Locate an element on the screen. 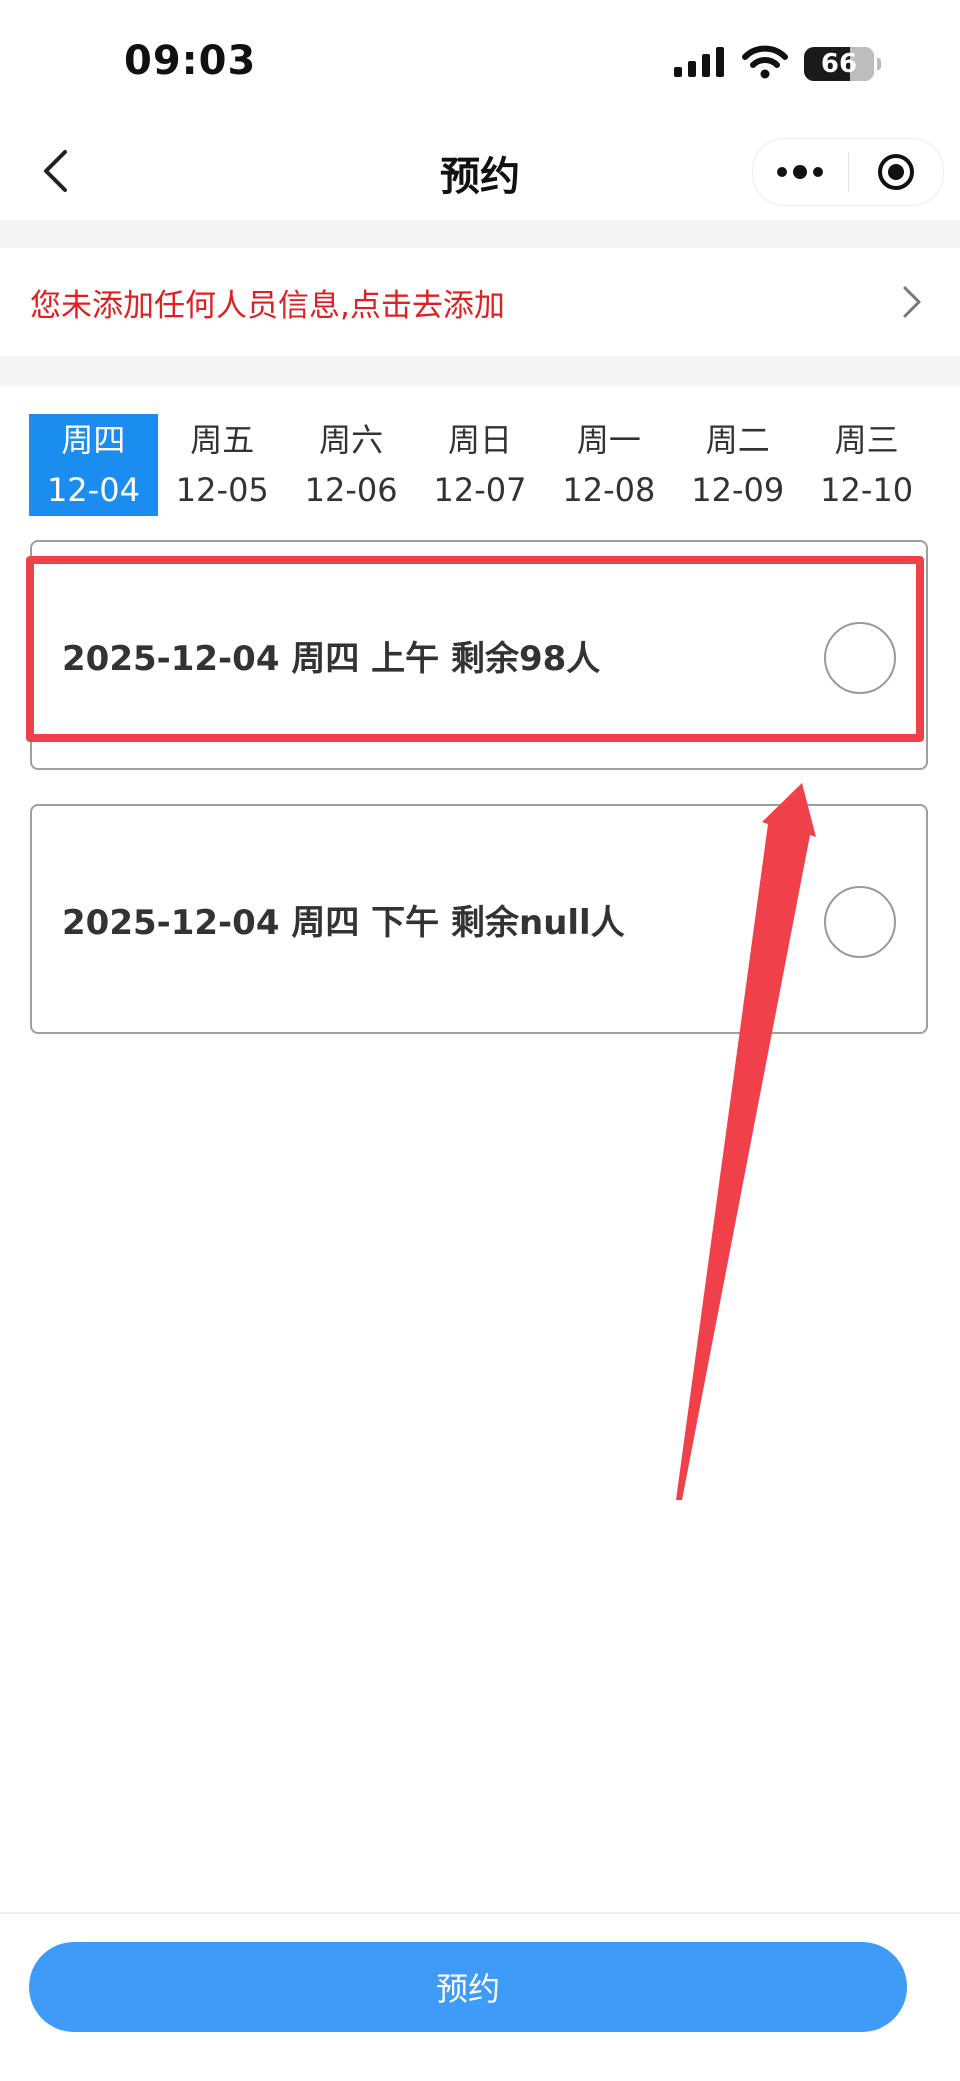 This screenshot has width=960, height=2081. slot-card-morning: 2025-12-04 周四 上午 剩余98人 is located at coordinates (479, 655).